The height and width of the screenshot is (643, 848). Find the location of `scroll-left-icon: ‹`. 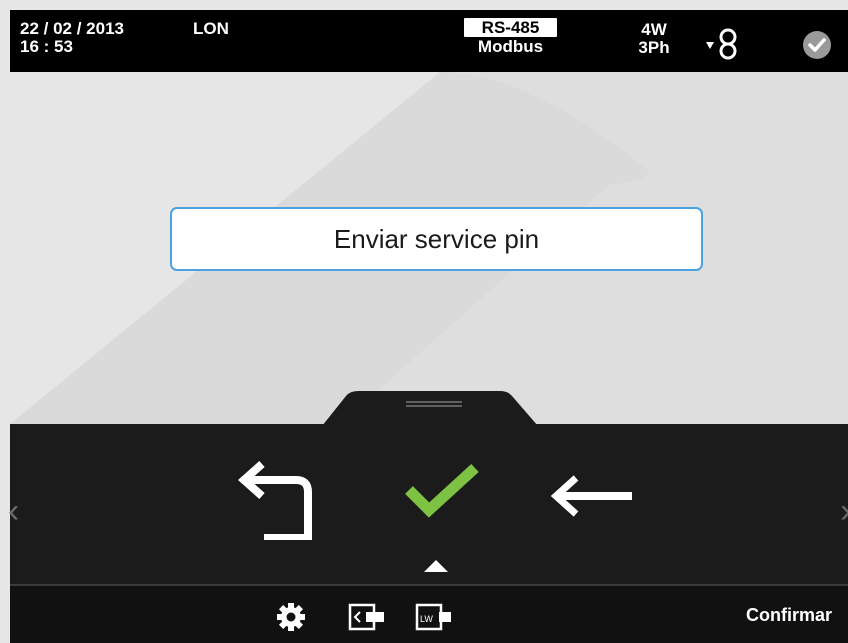

scroll-left-icon: ‹ is located at coordinates (13, 511).